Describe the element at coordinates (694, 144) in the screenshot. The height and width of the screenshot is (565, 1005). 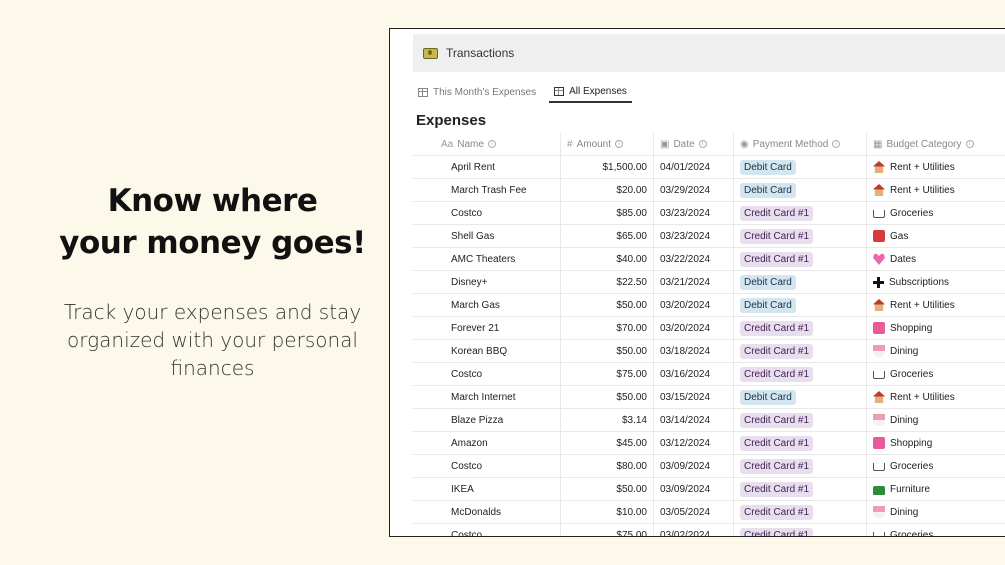
I see `column-header-date: ▣ Date i` at that location.